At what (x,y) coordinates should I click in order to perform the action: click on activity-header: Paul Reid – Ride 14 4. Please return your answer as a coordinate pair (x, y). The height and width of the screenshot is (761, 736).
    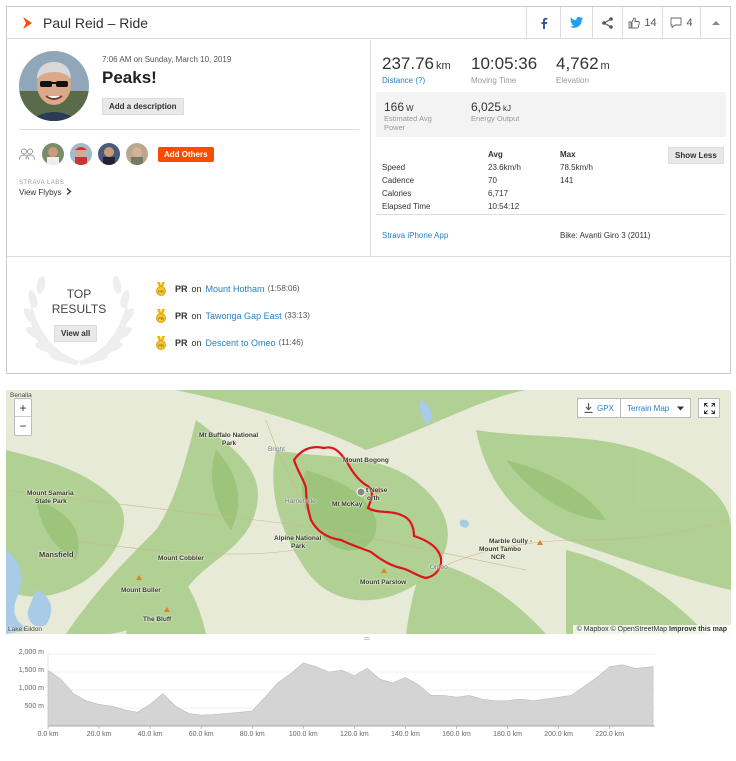
    Looking at the image, I should click on (368, 23).